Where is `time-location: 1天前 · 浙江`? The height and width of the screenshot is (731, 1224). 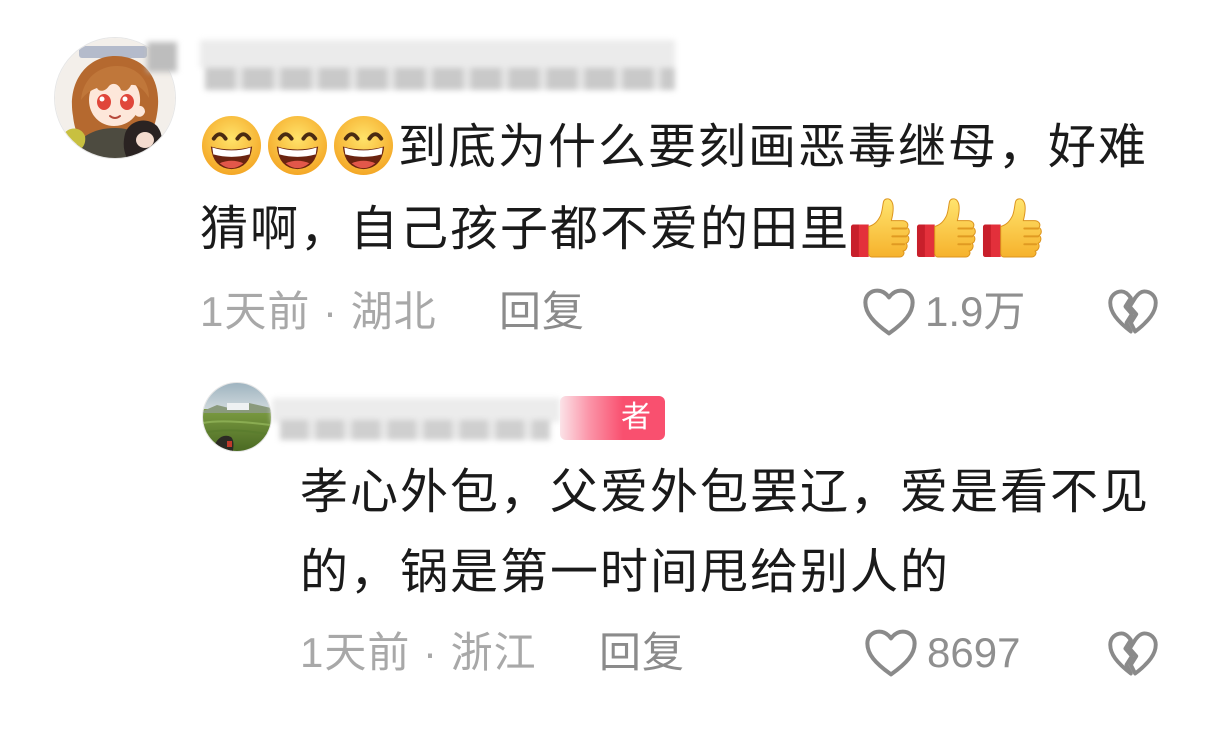
time-location: 1天前 · 浙江 is located at coordinates (418, 652).